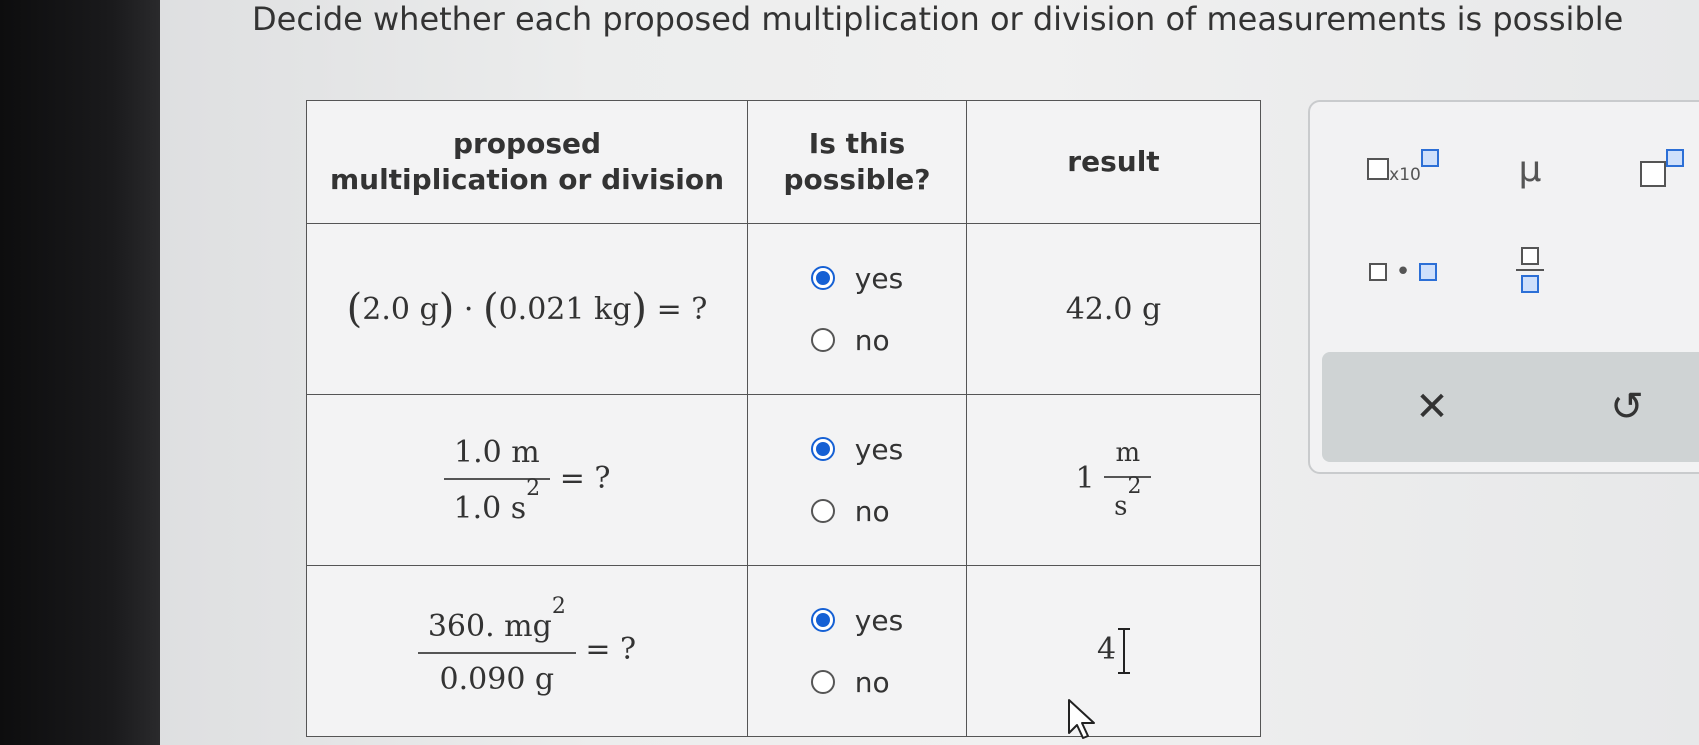 The height and width of the screenshot is (745, 1699). I want to click on x10-label: x10, so click(1405, 175).